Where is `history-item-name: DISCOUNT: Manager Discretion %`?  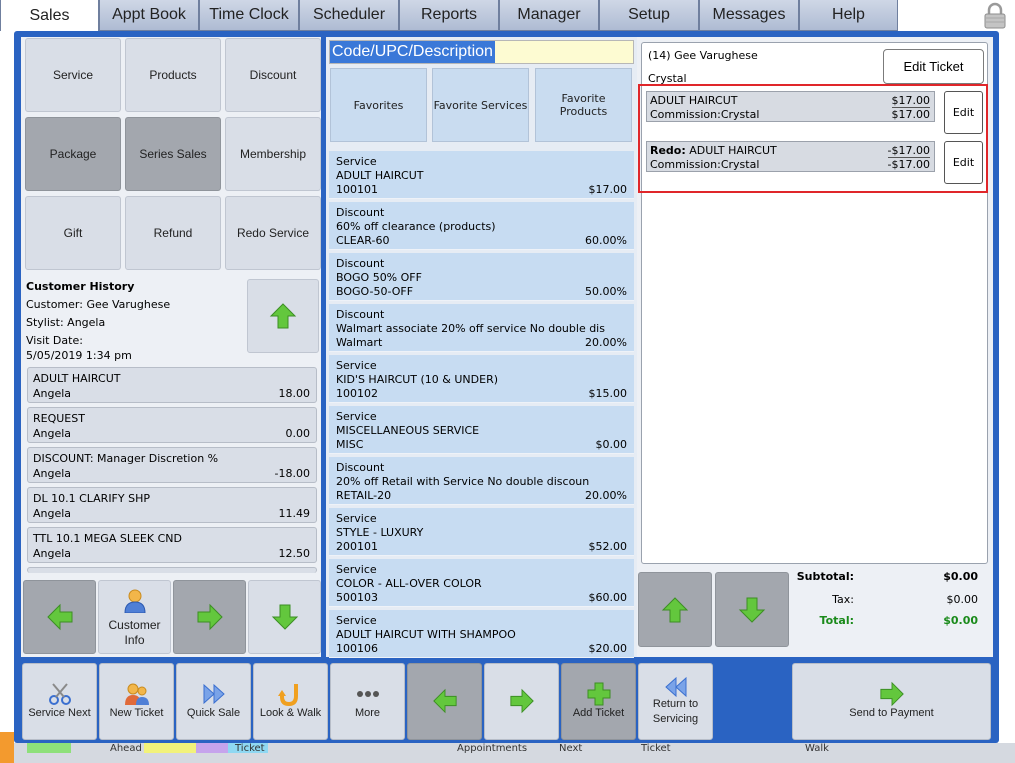 history-item-name: DISCOUNT: Manager Discretion % is located at coordinates (126, 458).